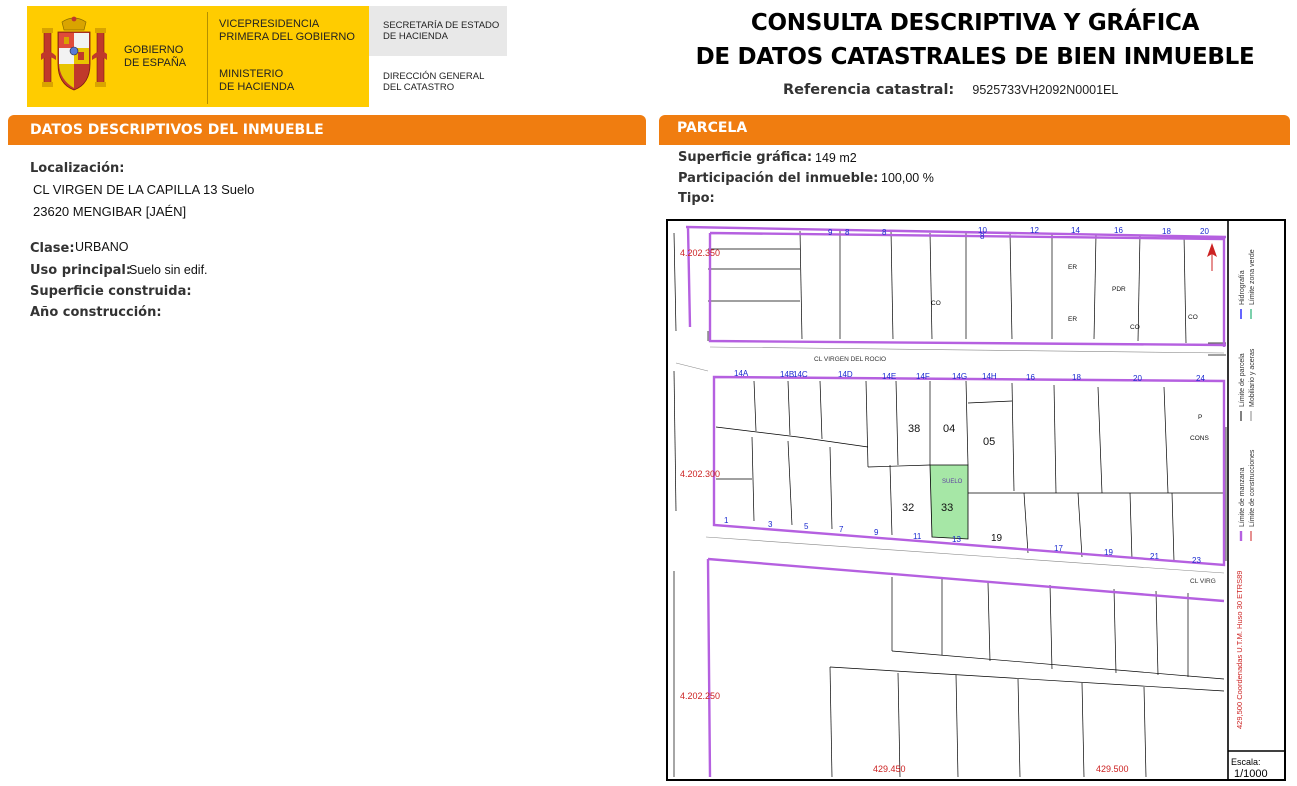 The width and height of the screenshot is (1297, 786). Describe the element at coordinates (949, 429) in the screenshot. I see `parcel-label-04: 04` at that location.